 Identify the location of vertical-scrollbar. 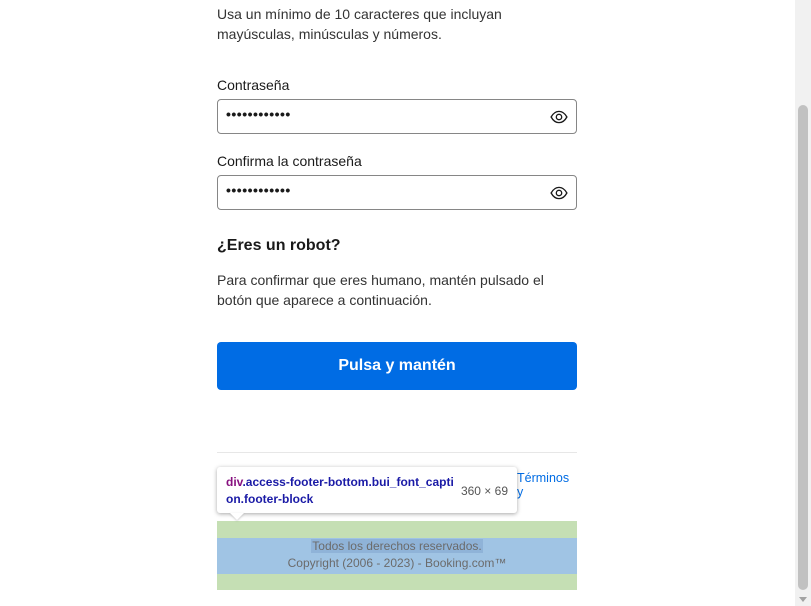
(803, 303).